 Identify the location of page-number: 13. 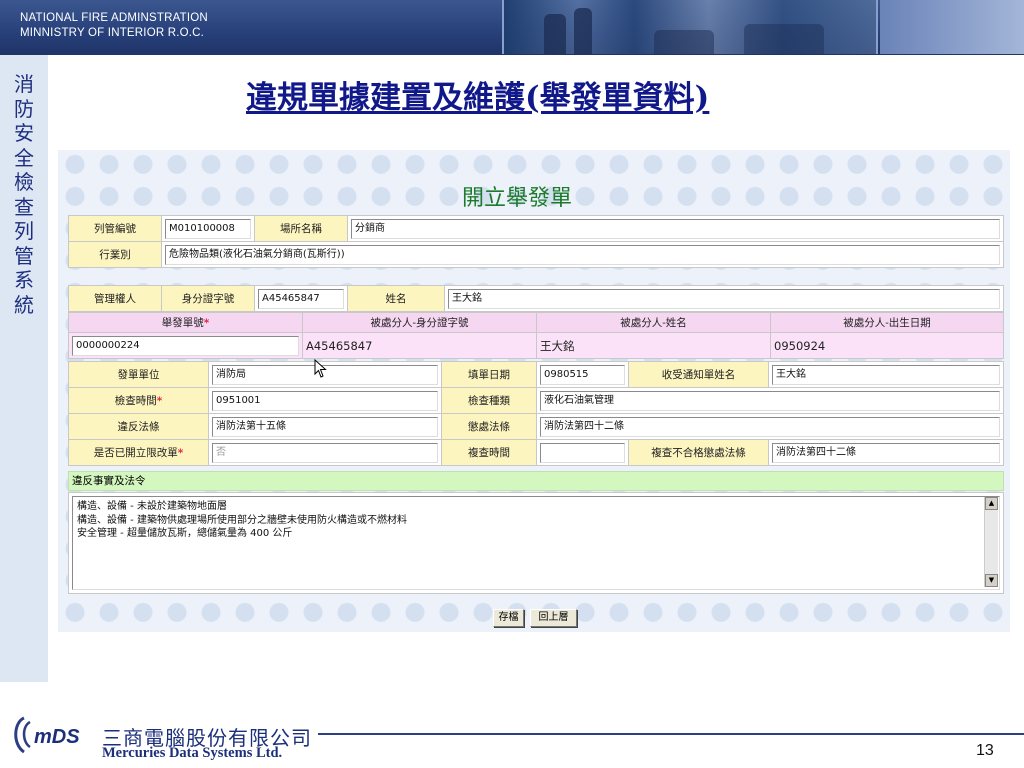
(985, 750).